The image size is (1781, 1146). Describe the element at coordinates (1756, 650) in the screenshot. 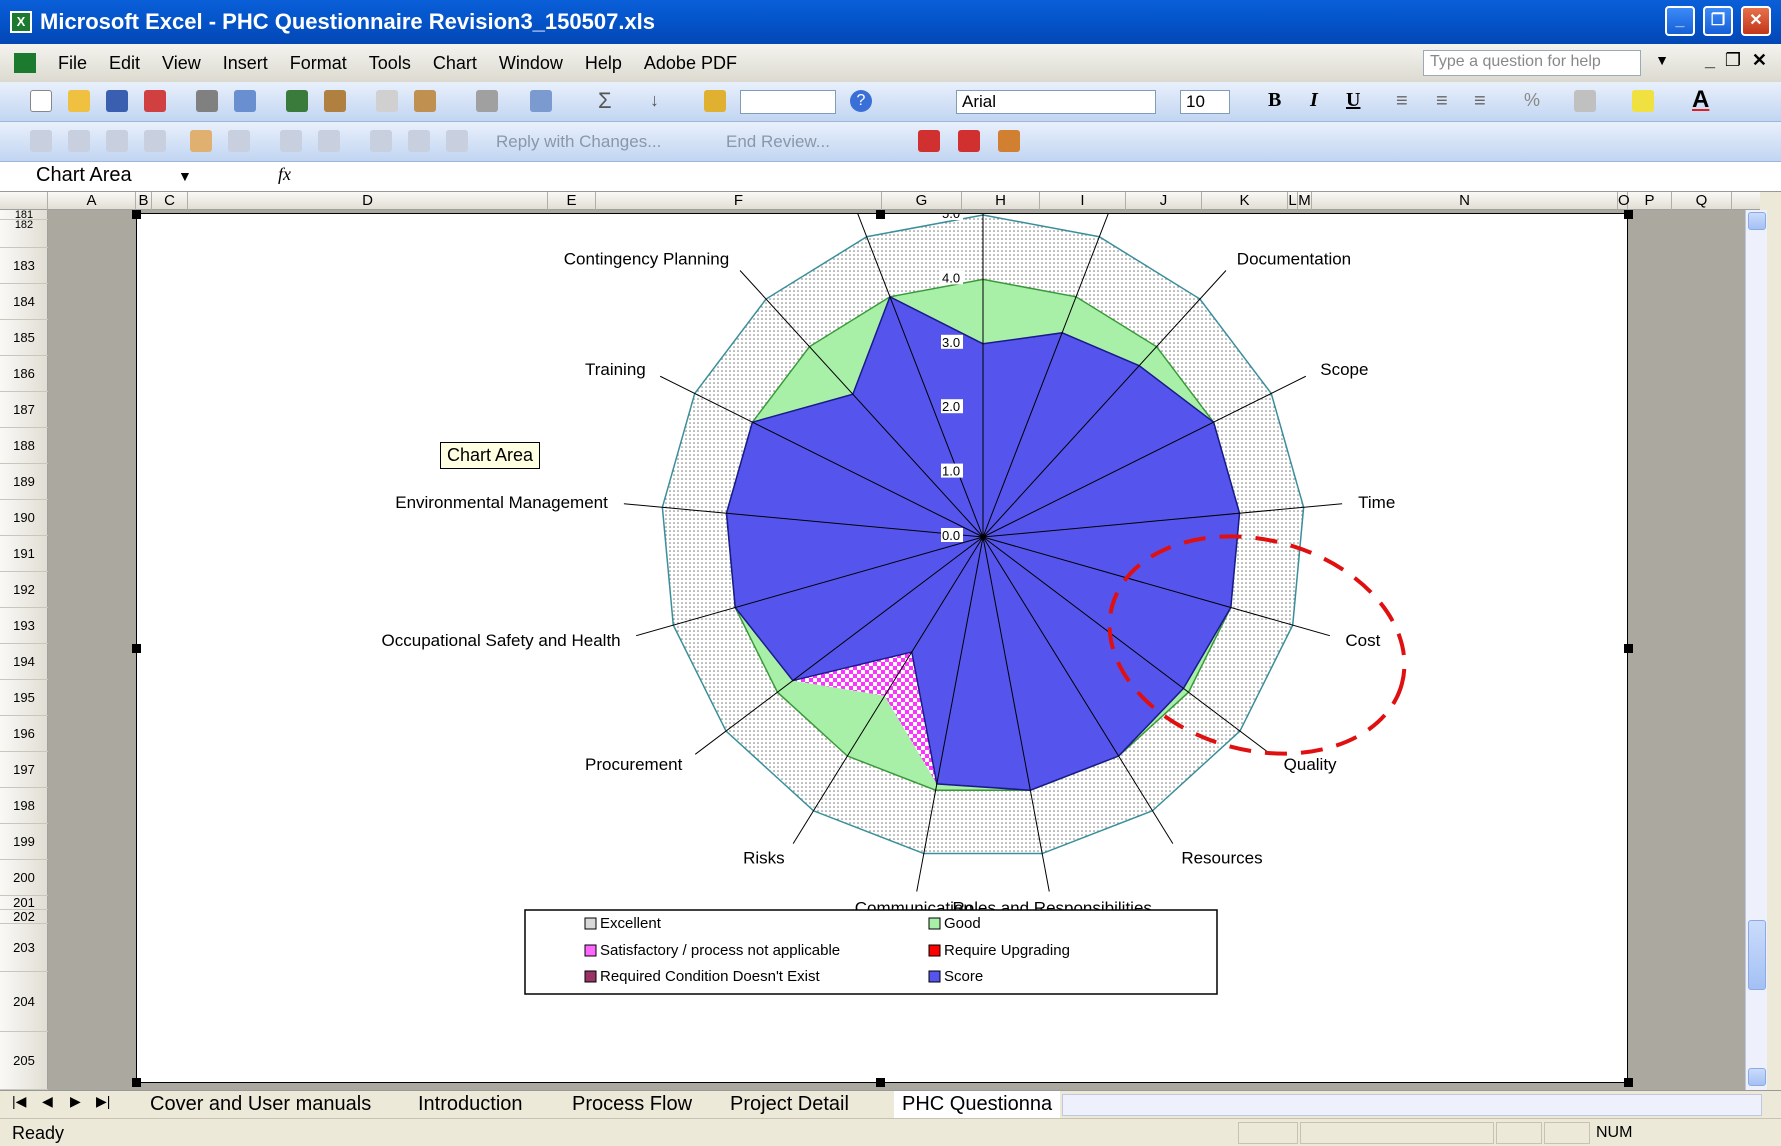

I see `vertical-scrollbar` at that location.